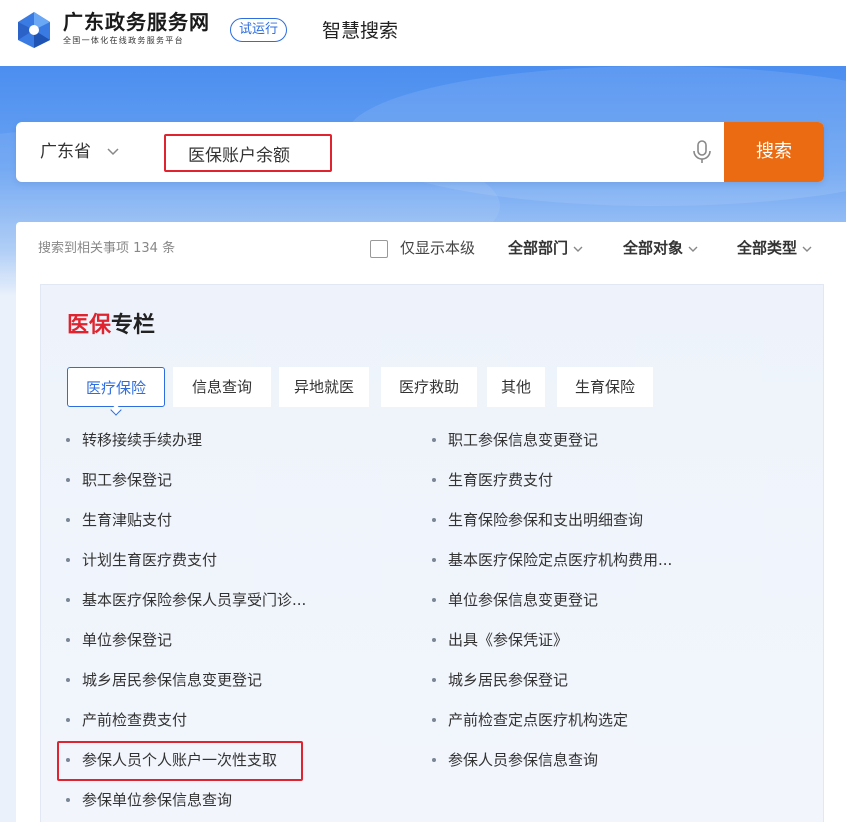 This screenshot has height=822, width=846. What do you see at coordinates (89, 325) in the screenshot?
I see `column-title-highlight: 医保` at bounding box center [89, 325].